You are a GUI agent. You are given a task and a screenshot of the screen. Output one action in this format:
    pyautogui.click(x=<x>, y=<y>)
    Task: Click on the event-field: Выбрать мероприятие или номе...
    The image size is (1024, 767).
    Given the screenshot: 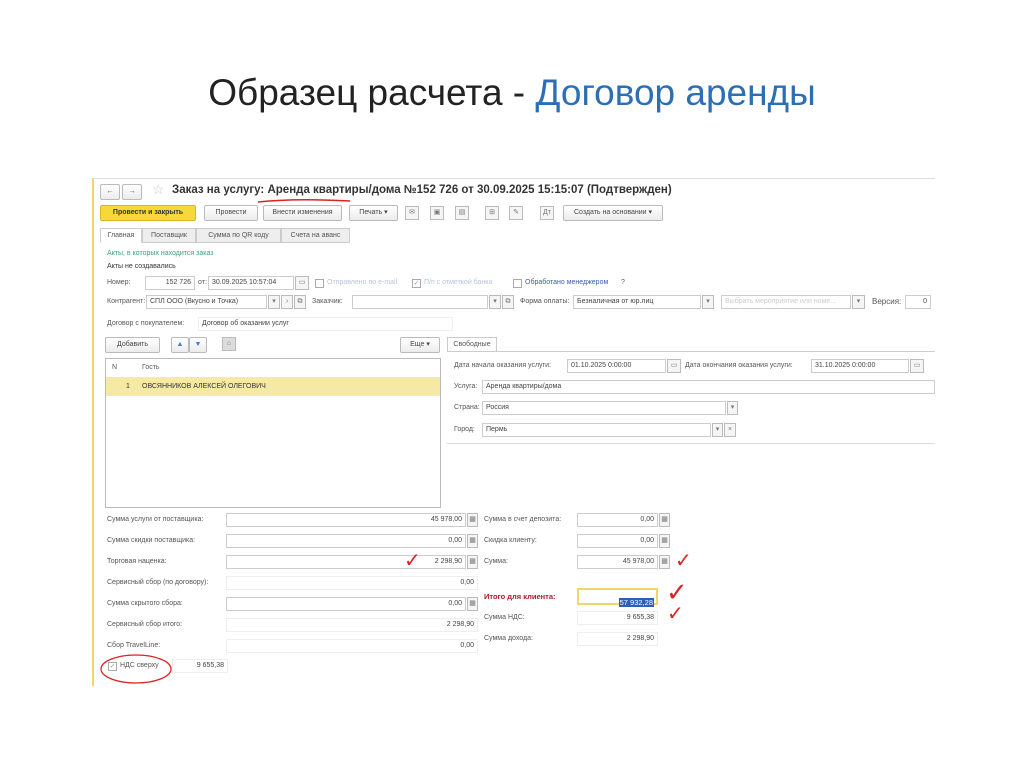 What is the action you would take?
    pyautogui.click(x=786, y=302)
    